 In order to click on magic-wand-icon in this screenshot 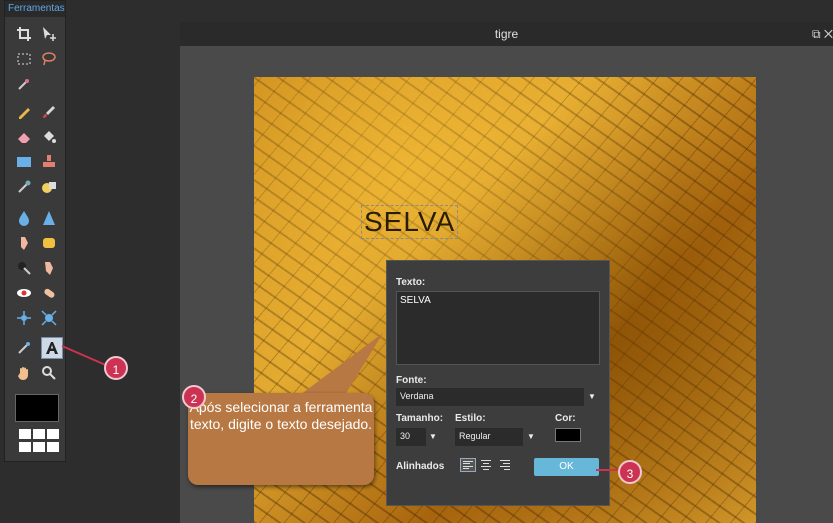, I will do `click(24, 84)`.